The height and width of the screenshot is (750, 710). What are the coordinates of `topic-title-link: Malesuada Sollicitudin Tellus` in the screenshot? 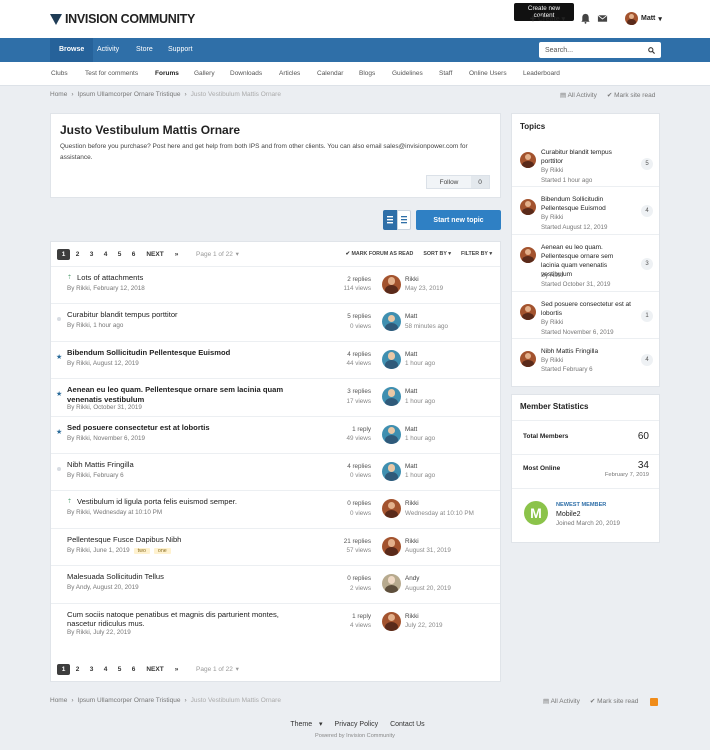 It's located at (179, 576).